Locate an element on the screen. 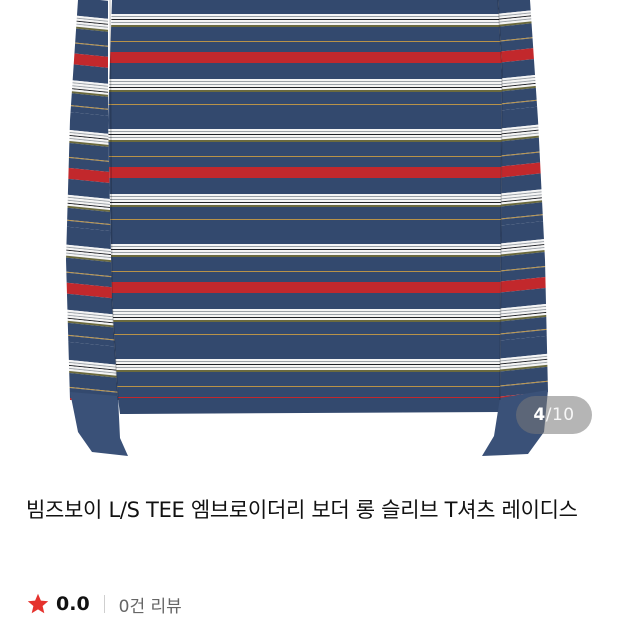  rating-divider is located at coordinates (104, 604).